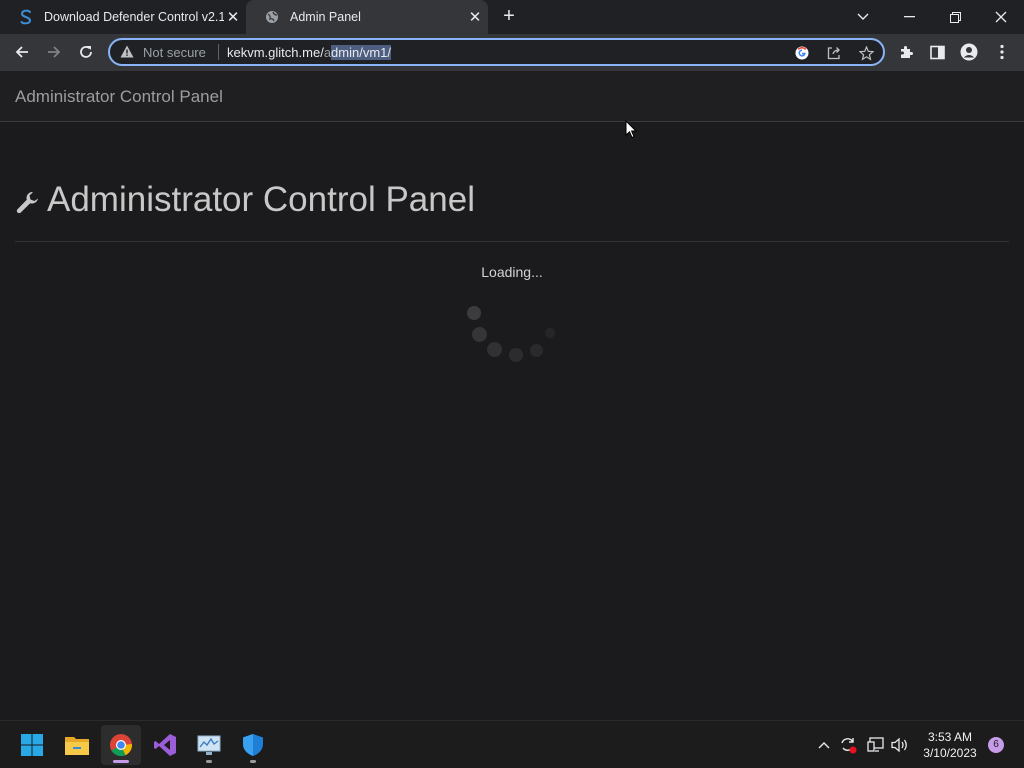 The height and width of the screenshot is (768, 1024). Describe the element at coordinates (327, 52) in the screenshot. I see `url-path-unselected: a` at that location.